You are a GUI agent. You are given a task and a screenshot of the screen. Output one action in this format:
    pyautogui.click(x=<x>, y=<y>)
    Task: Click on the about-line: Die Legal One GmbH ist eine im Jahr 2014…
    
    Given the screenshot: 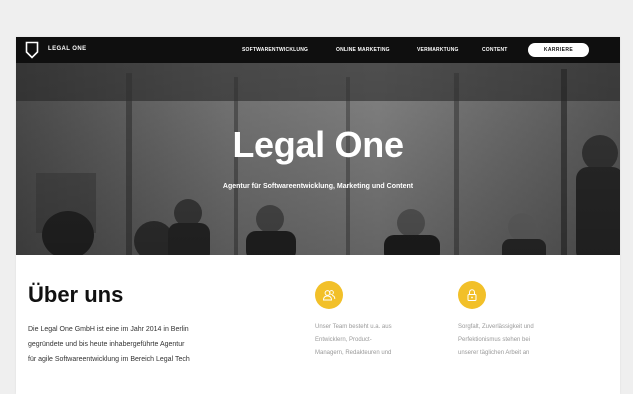 What is the action you would take?
    pyautogui.click(x=108, y=329)
    